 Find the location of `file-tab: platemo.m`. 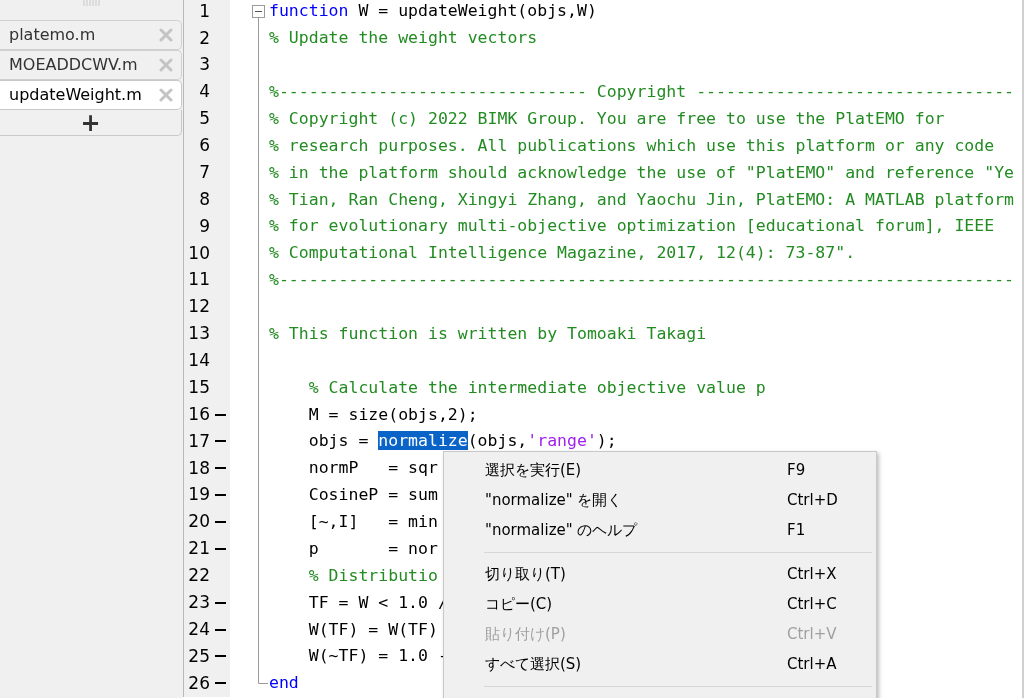

file-tab: platemo.m is located at coordinates (91, 35).